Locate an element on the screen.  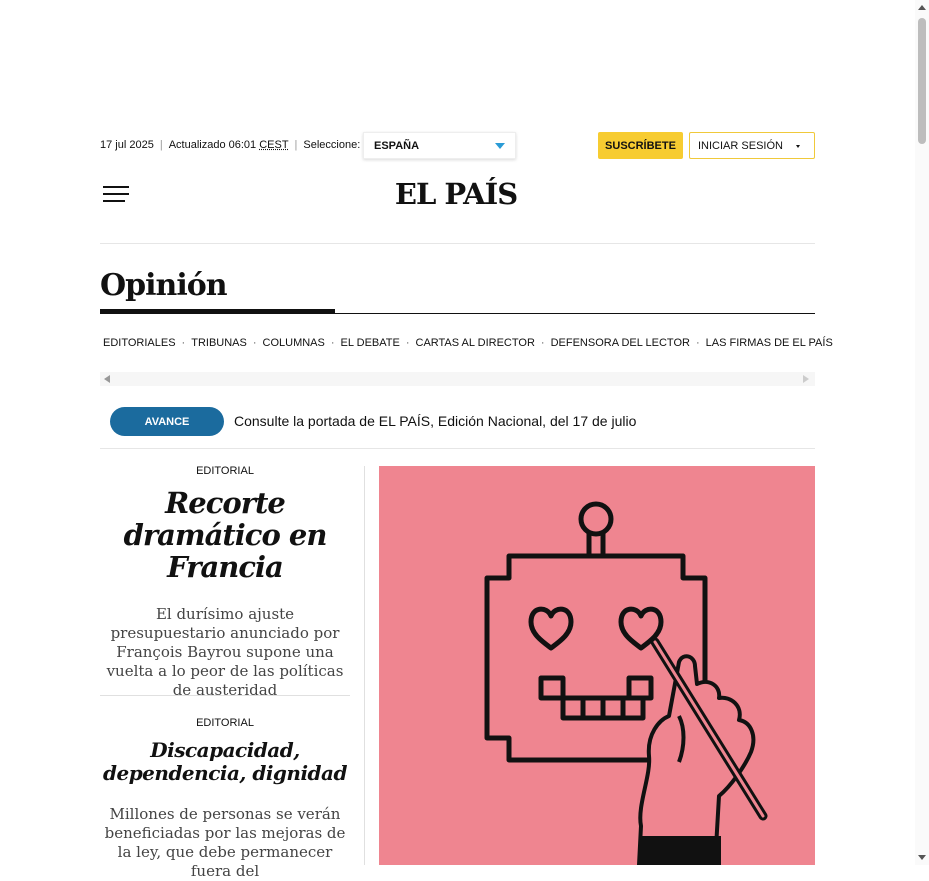
scroll-left-icon is located at coordinates (107, 379).